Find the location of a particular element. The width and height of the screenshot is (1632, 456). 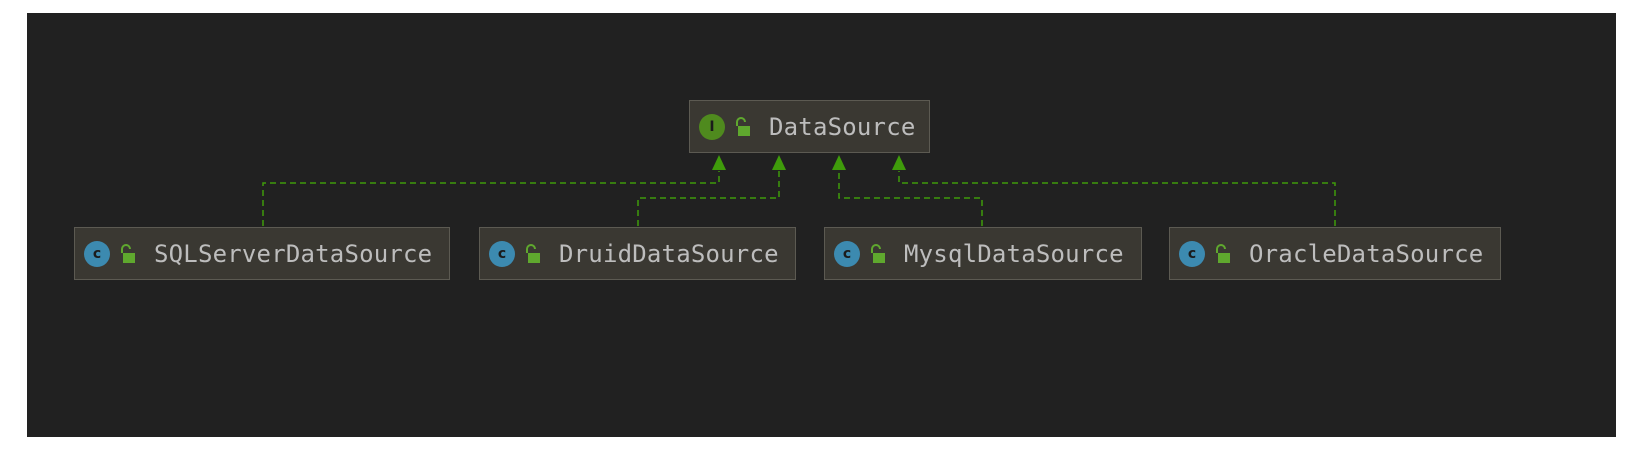

interface-icon: I is located at coordinates (712, 126).